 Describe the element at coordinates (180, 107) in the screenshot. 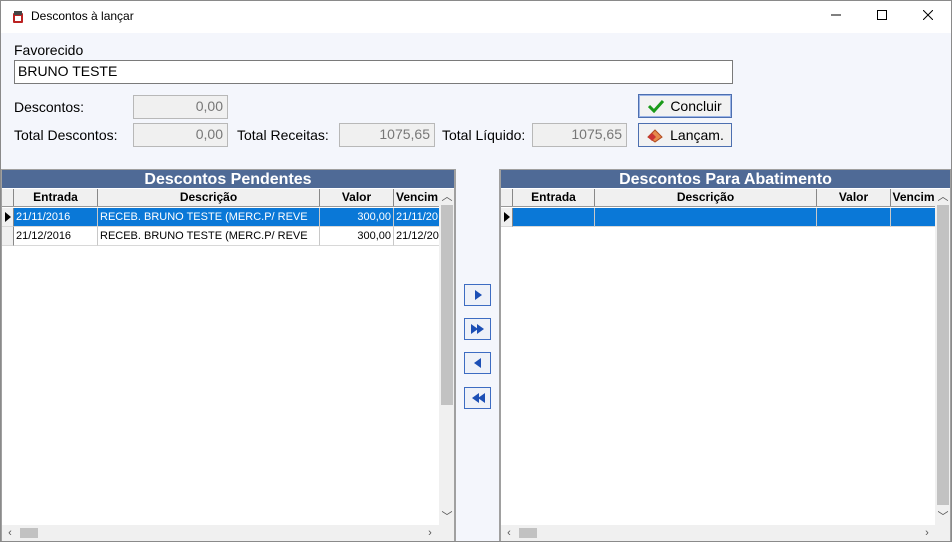

I see `descontos-field: 0,00` at that location.